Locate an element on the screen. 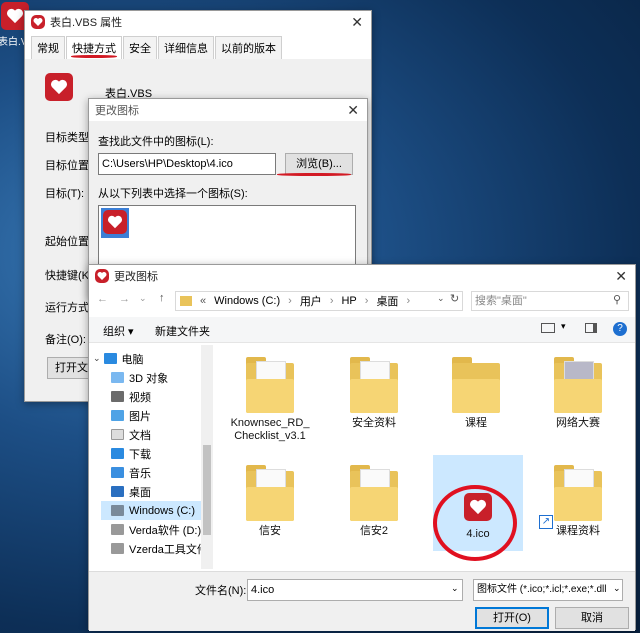 The image size is (640, 633). tree-item-pictures: 图片 is located at coordinates (131, 415).